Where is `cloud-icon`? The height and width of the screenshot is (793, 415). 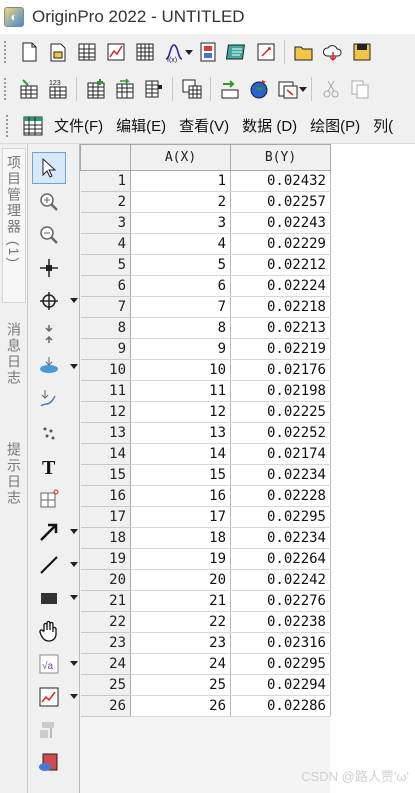 cloud-icon is located at coordinates (333, 52).